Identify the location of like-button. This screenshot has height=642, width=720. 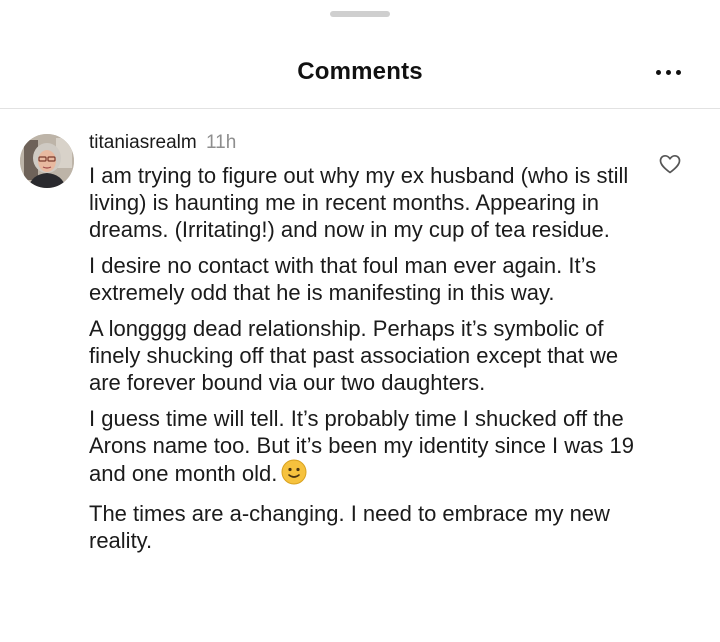
(670, 164).